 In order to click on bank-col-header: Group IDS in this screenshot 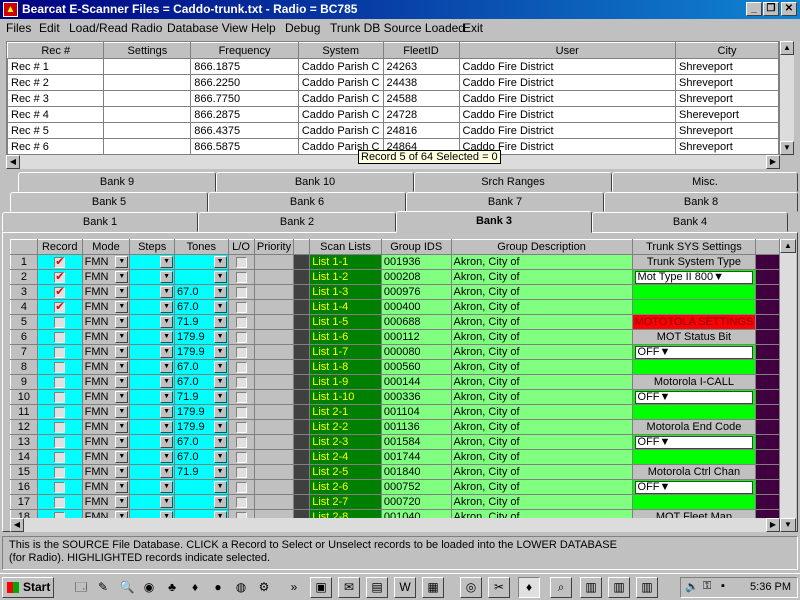, I will do `click(416, 247)`.